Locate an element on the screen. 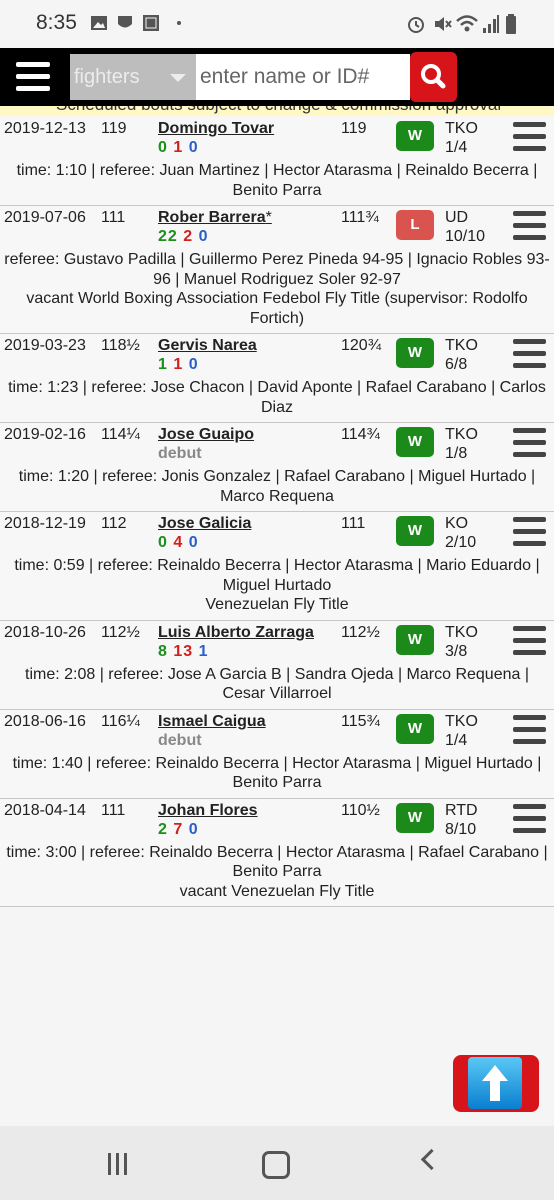 This screenshot has height=1200, width=554. record-draws: 1 is located at coordinates (203, 651).